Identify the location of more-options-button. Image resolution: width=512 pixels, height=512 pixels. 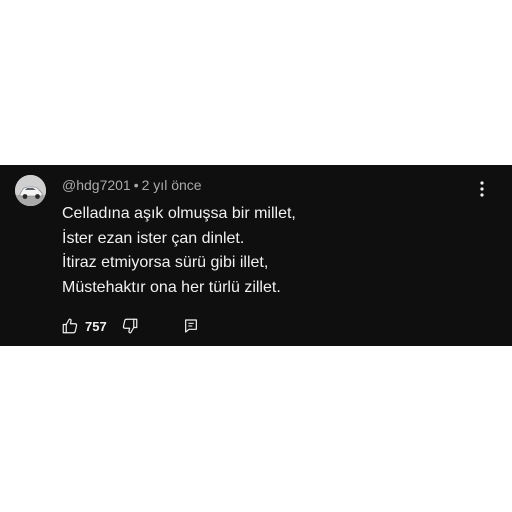
(482, 189).